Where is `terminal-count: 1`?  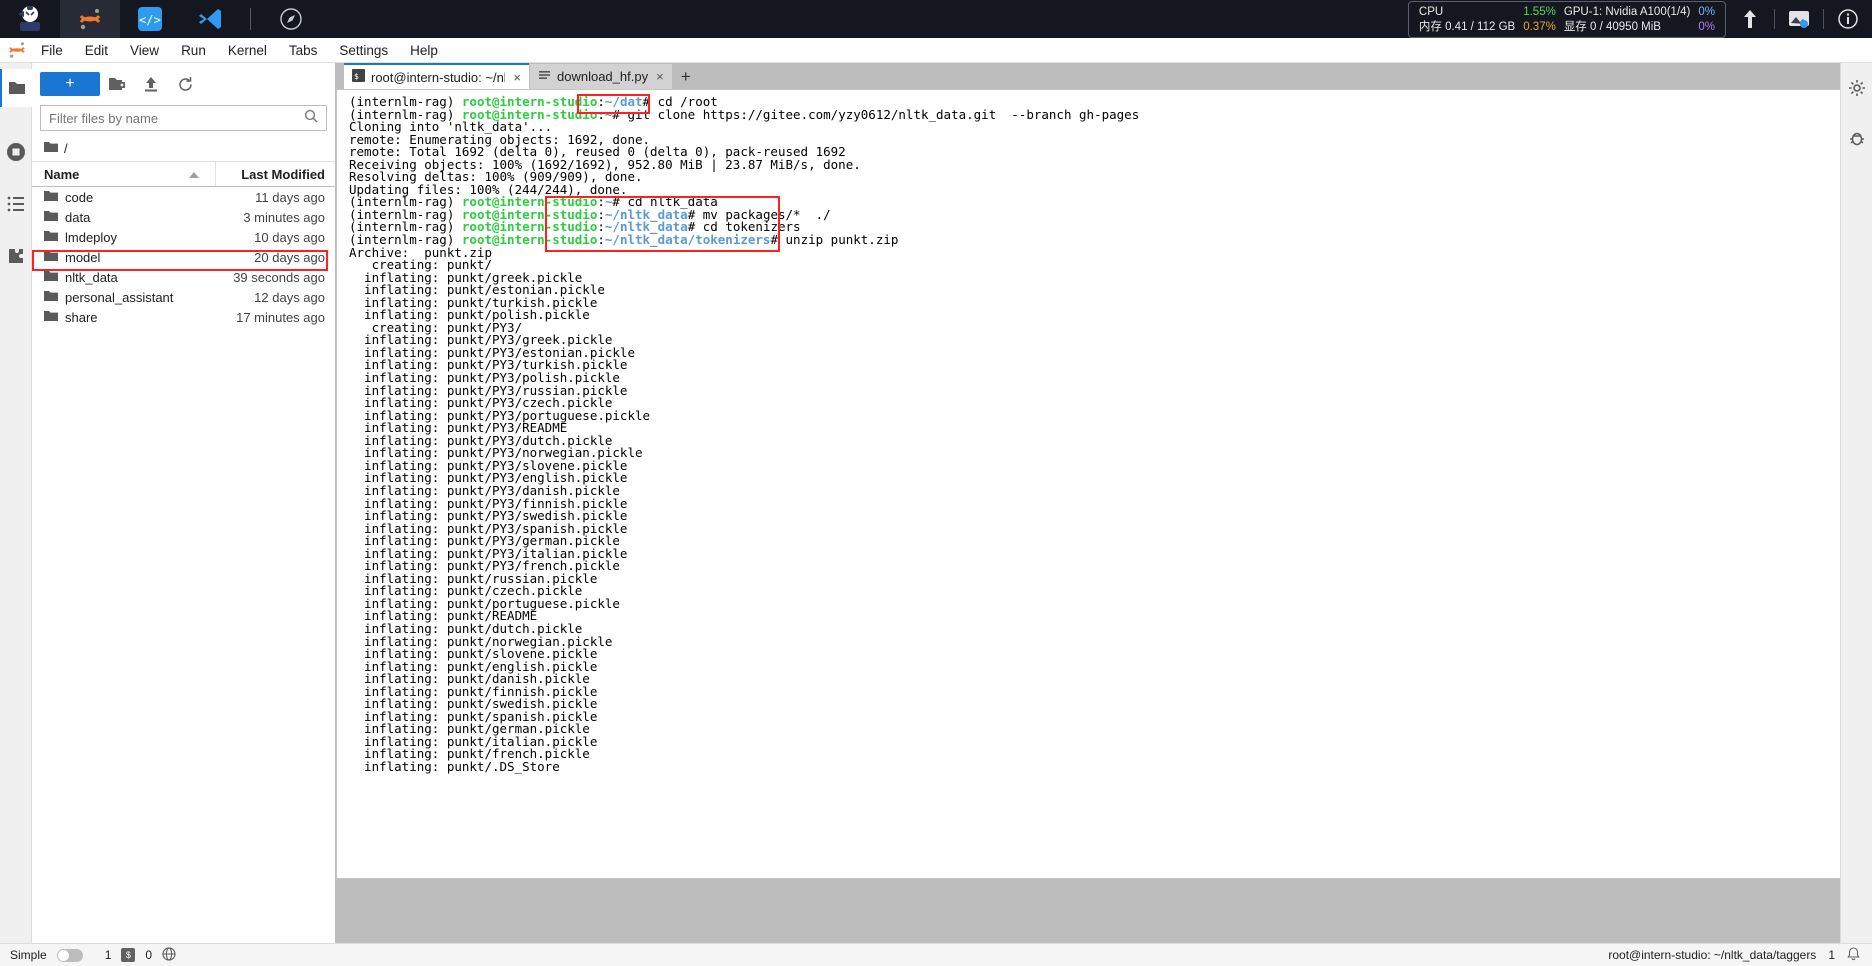 terminal-count: 1 is located at coordinates (108, 955).